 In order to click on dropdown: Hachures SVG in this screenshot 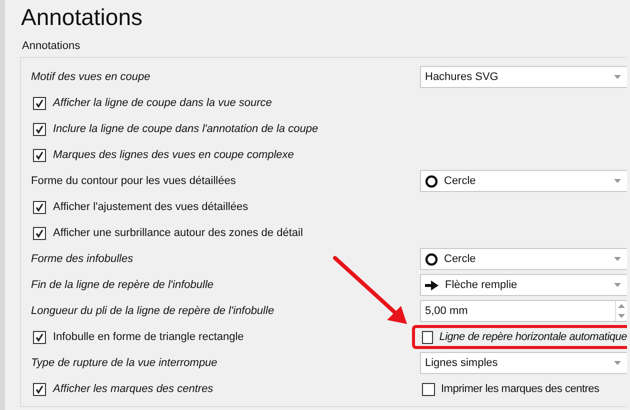, I will do `click(523, 77)`.